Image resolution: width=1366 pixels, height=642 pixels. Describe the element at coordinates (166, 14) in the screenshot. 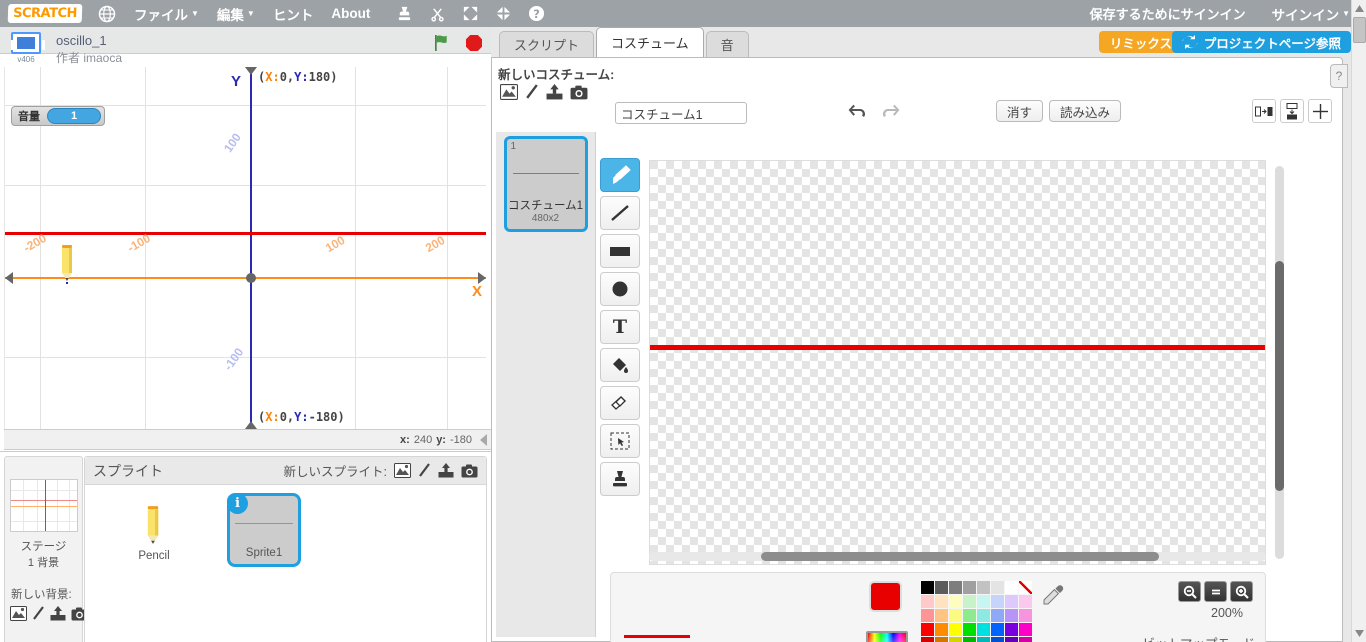

I see `menu-file: ファイル ▼` at that location.